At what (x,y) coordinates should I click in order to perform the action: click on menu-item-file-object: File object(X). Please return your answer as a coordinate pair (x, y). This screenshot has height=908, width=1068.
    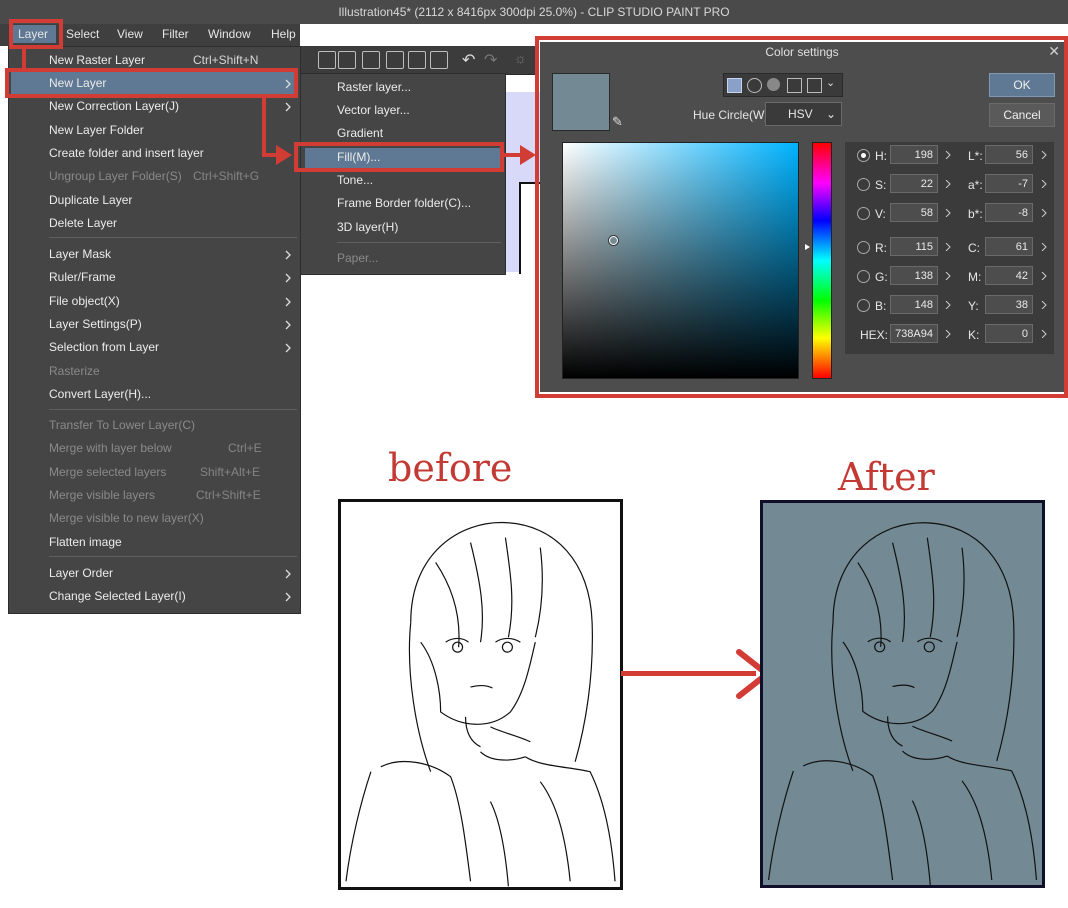
    Looking at the image, I should click on (84, 301).